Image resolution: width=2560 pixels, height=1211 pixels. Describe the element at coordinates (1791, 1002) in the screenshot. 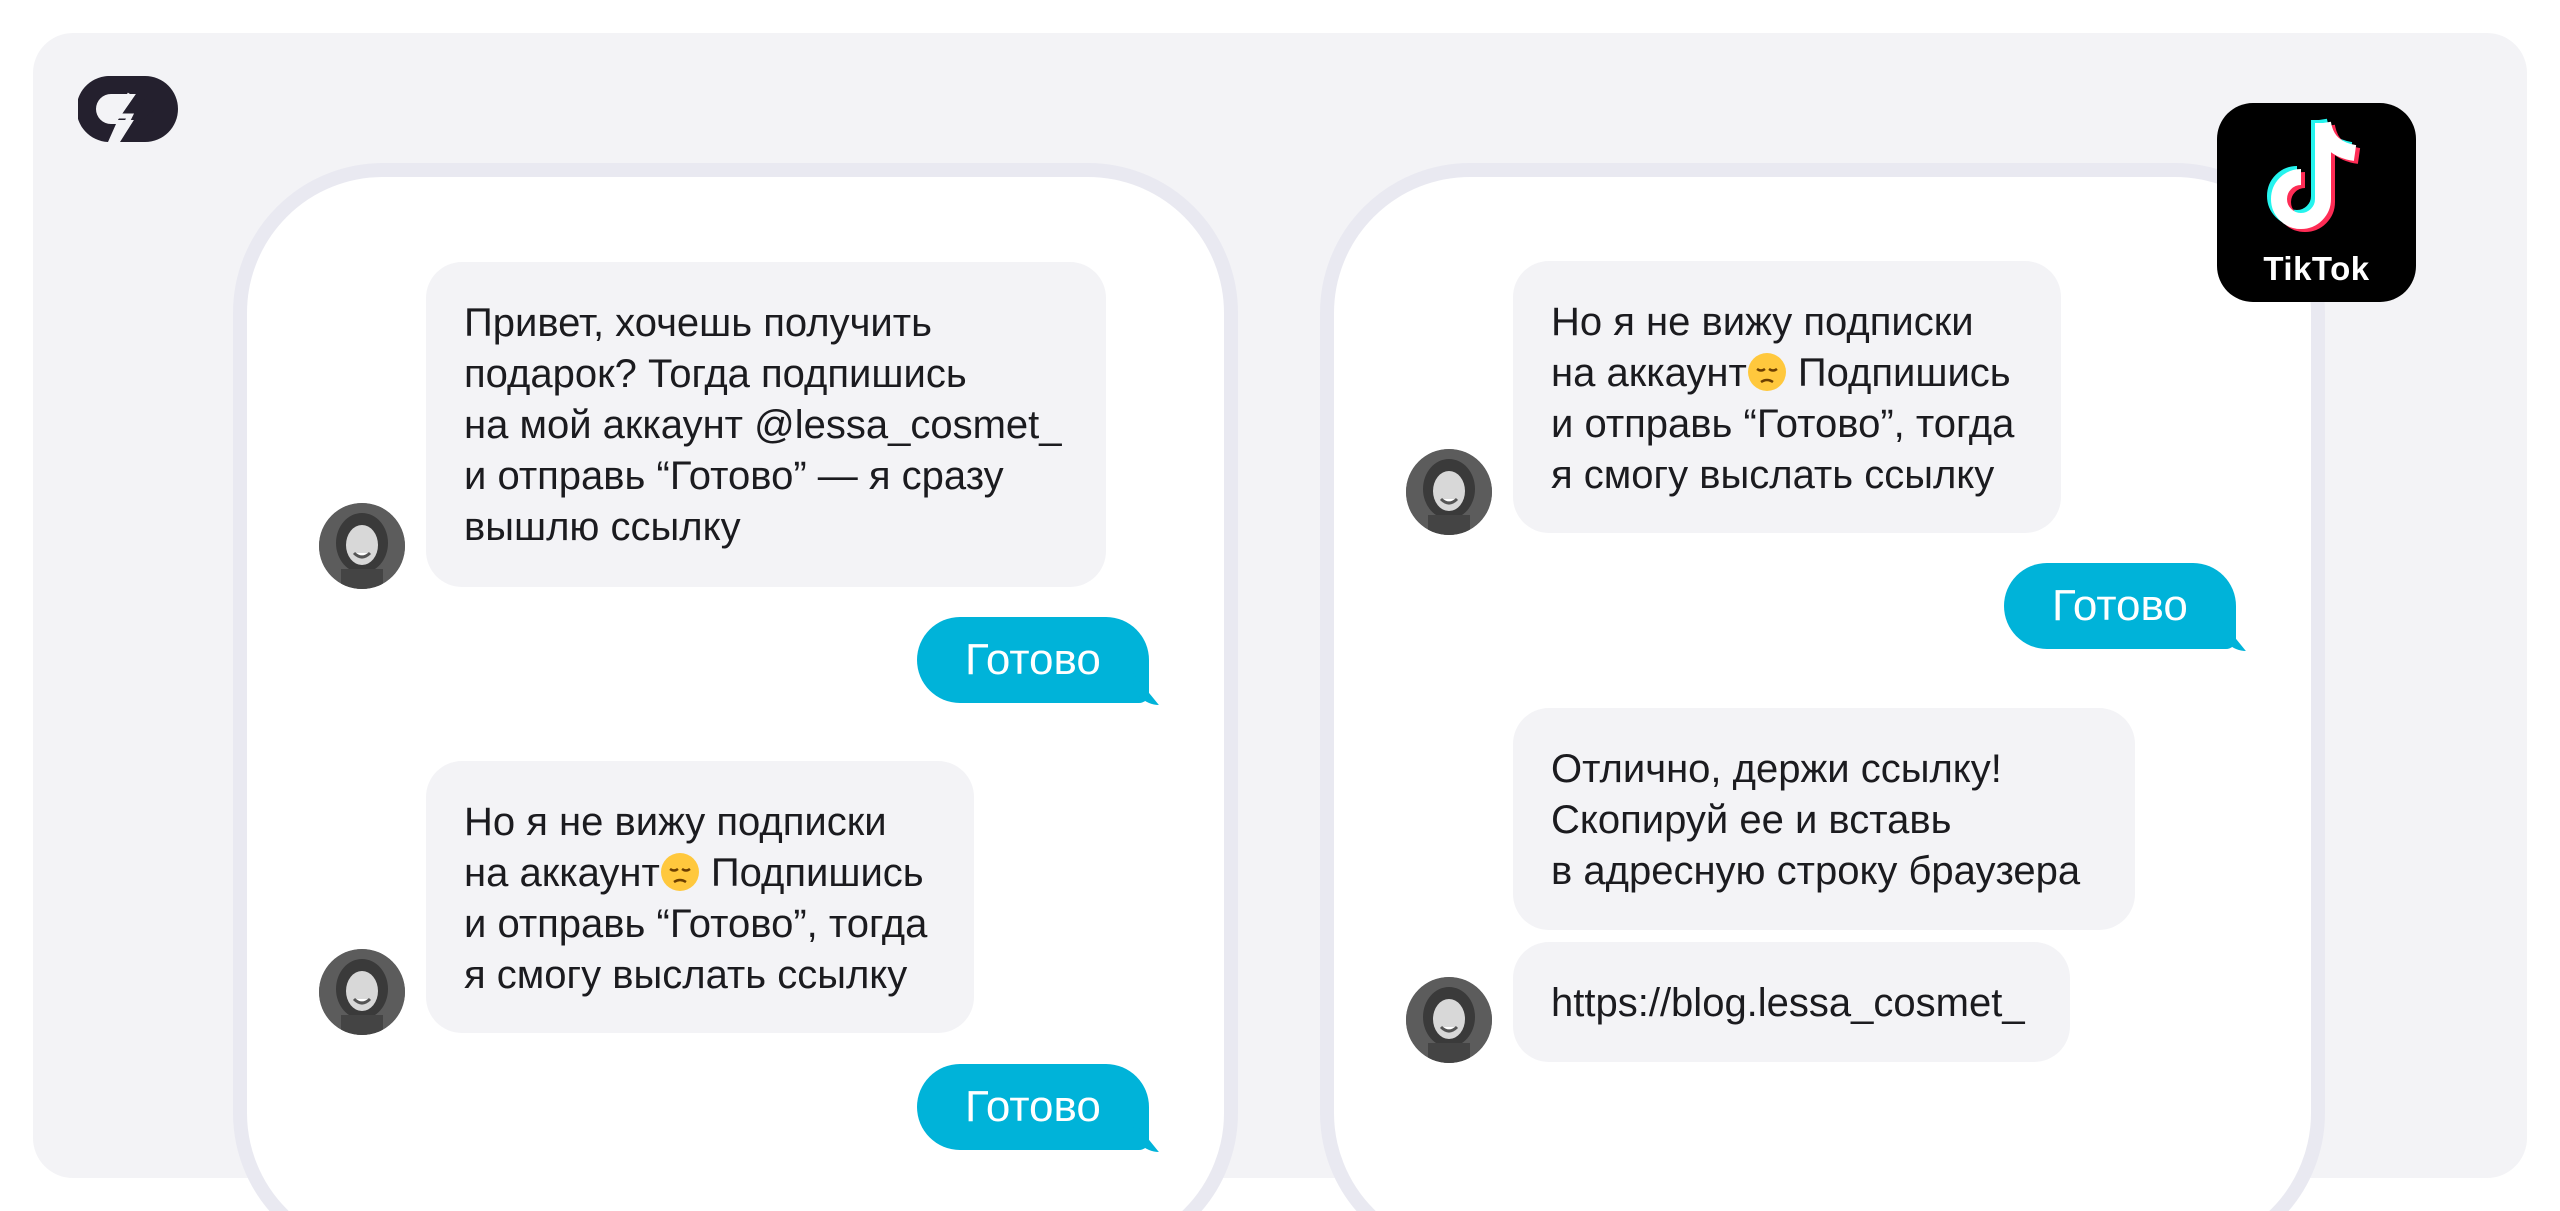

I see `link-message: https://blog.lessa_cosmet_` at that location.